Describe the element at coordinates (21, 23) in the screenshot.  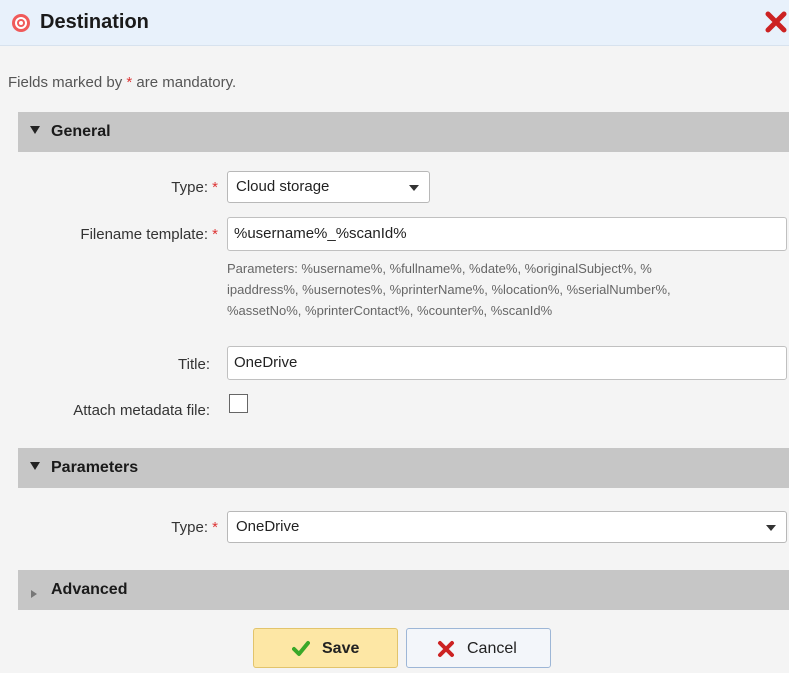
I see `target-icon` at that location.